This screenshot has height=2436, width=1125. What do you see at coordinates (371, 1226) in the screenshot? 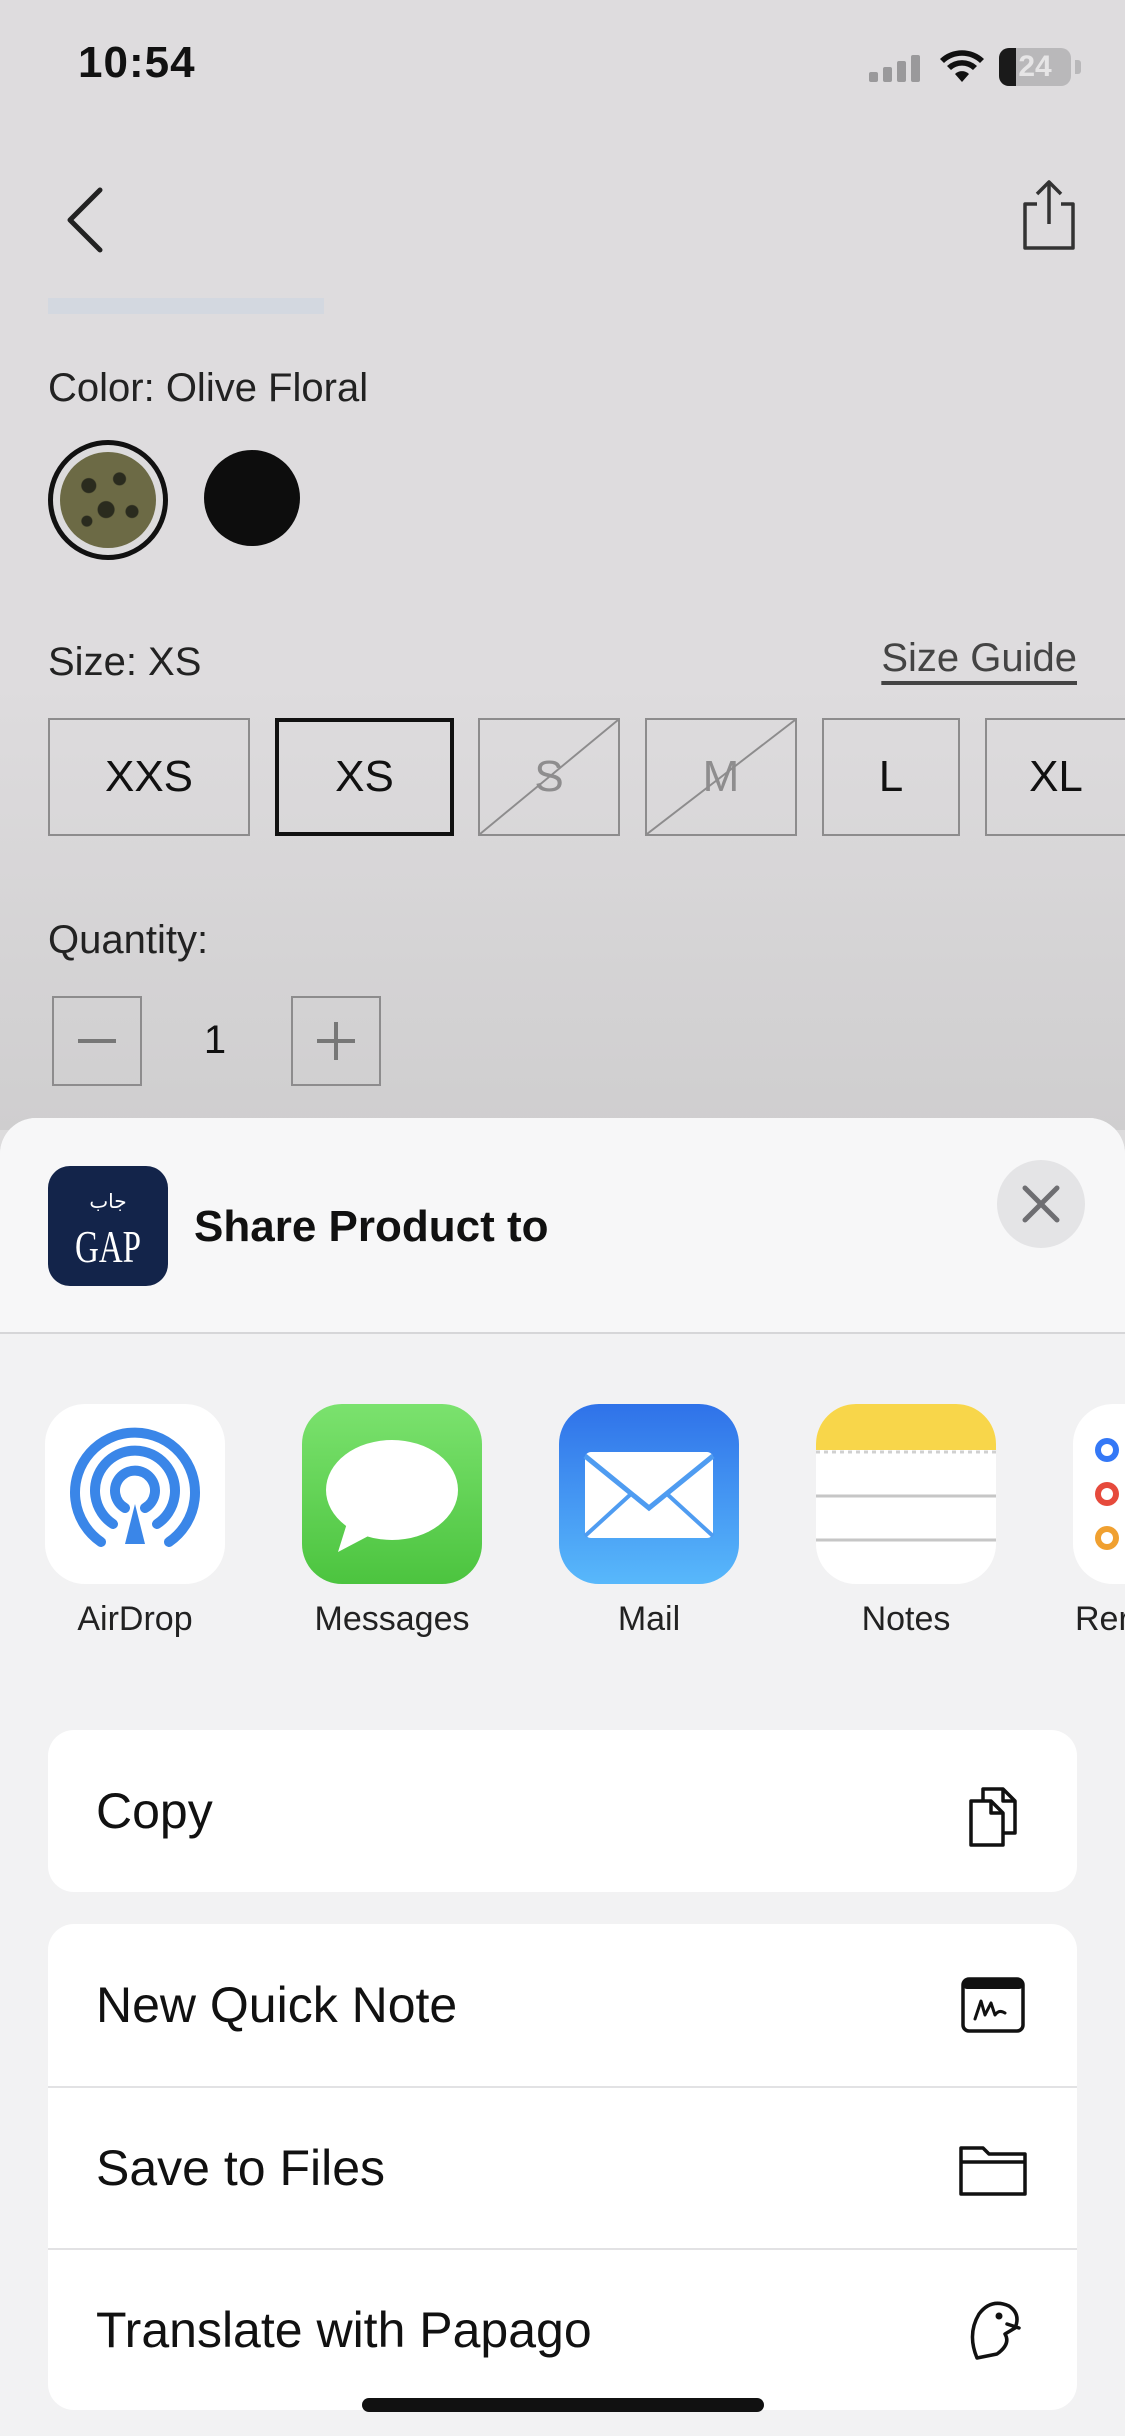
I see `share-sheet-title: Share Product to` at bounding box center [371, 1226].